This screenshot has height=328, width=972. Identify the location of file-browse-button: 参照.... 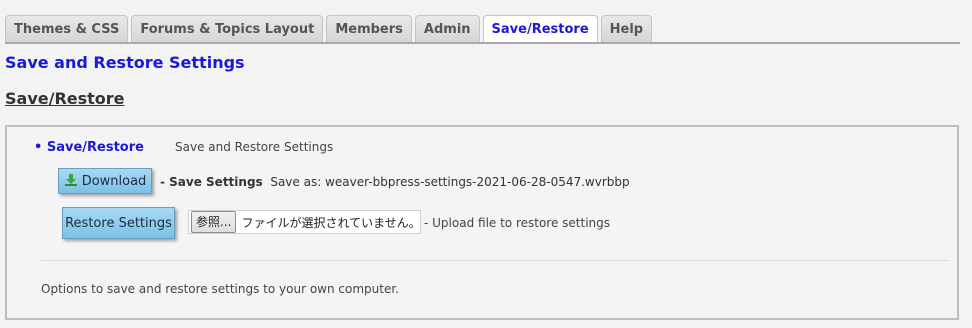
(214, 222).